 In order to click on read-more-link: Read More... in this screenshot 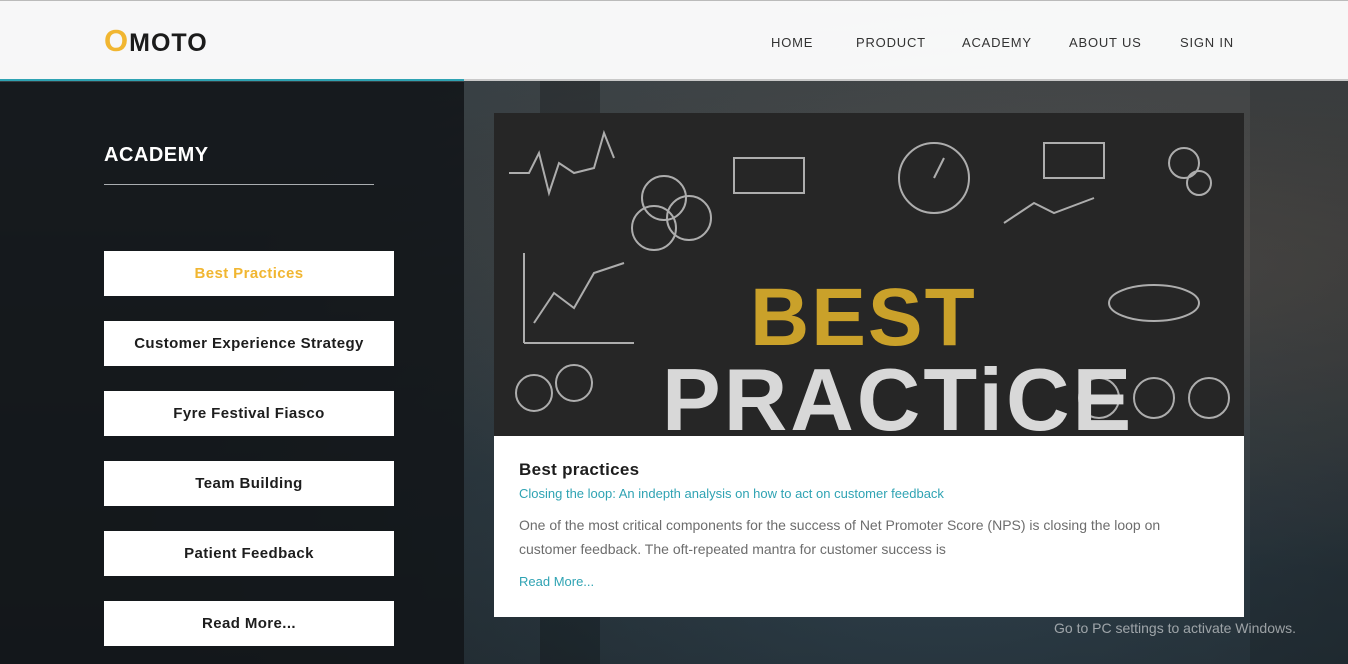, I will do `click(556, 581)`.